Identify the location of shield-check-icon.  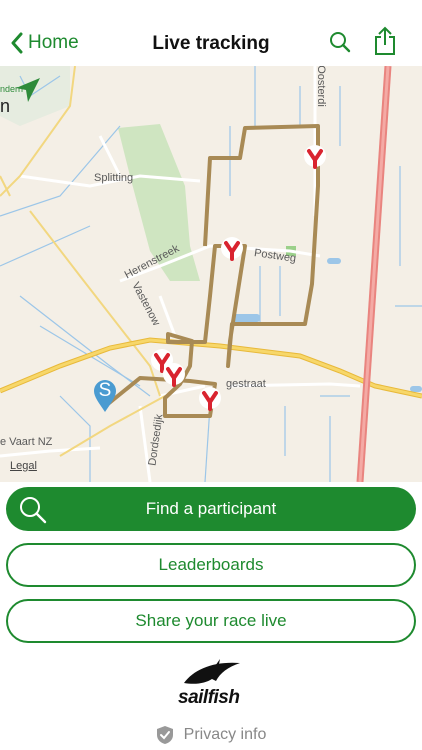
(164, 735).